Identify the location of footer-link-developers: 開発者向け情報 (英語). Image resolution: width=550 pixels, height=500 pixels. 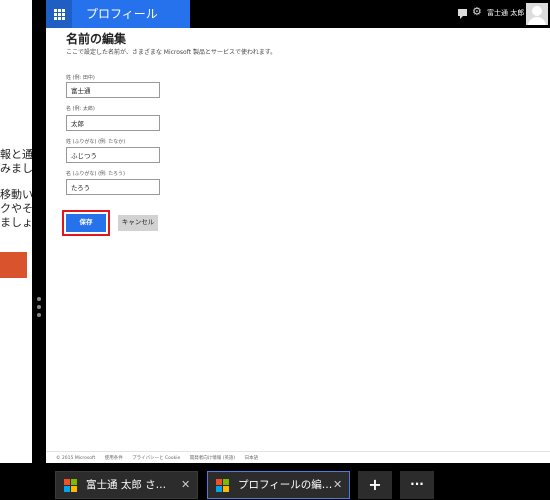
(212, 458).